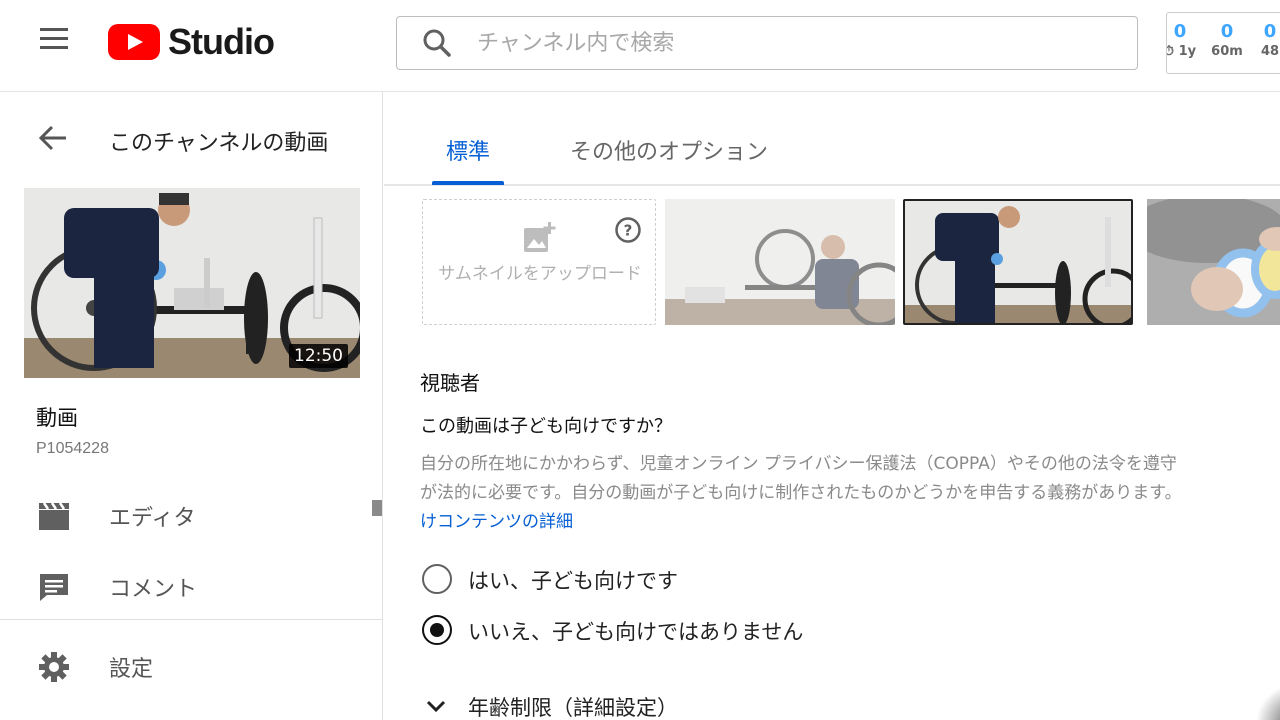 This screenshot has height=720, width=1280. Describe the element at coordinates (153, 589) in the screenshot. I see `sidebar-item-label: コメント` at that location.